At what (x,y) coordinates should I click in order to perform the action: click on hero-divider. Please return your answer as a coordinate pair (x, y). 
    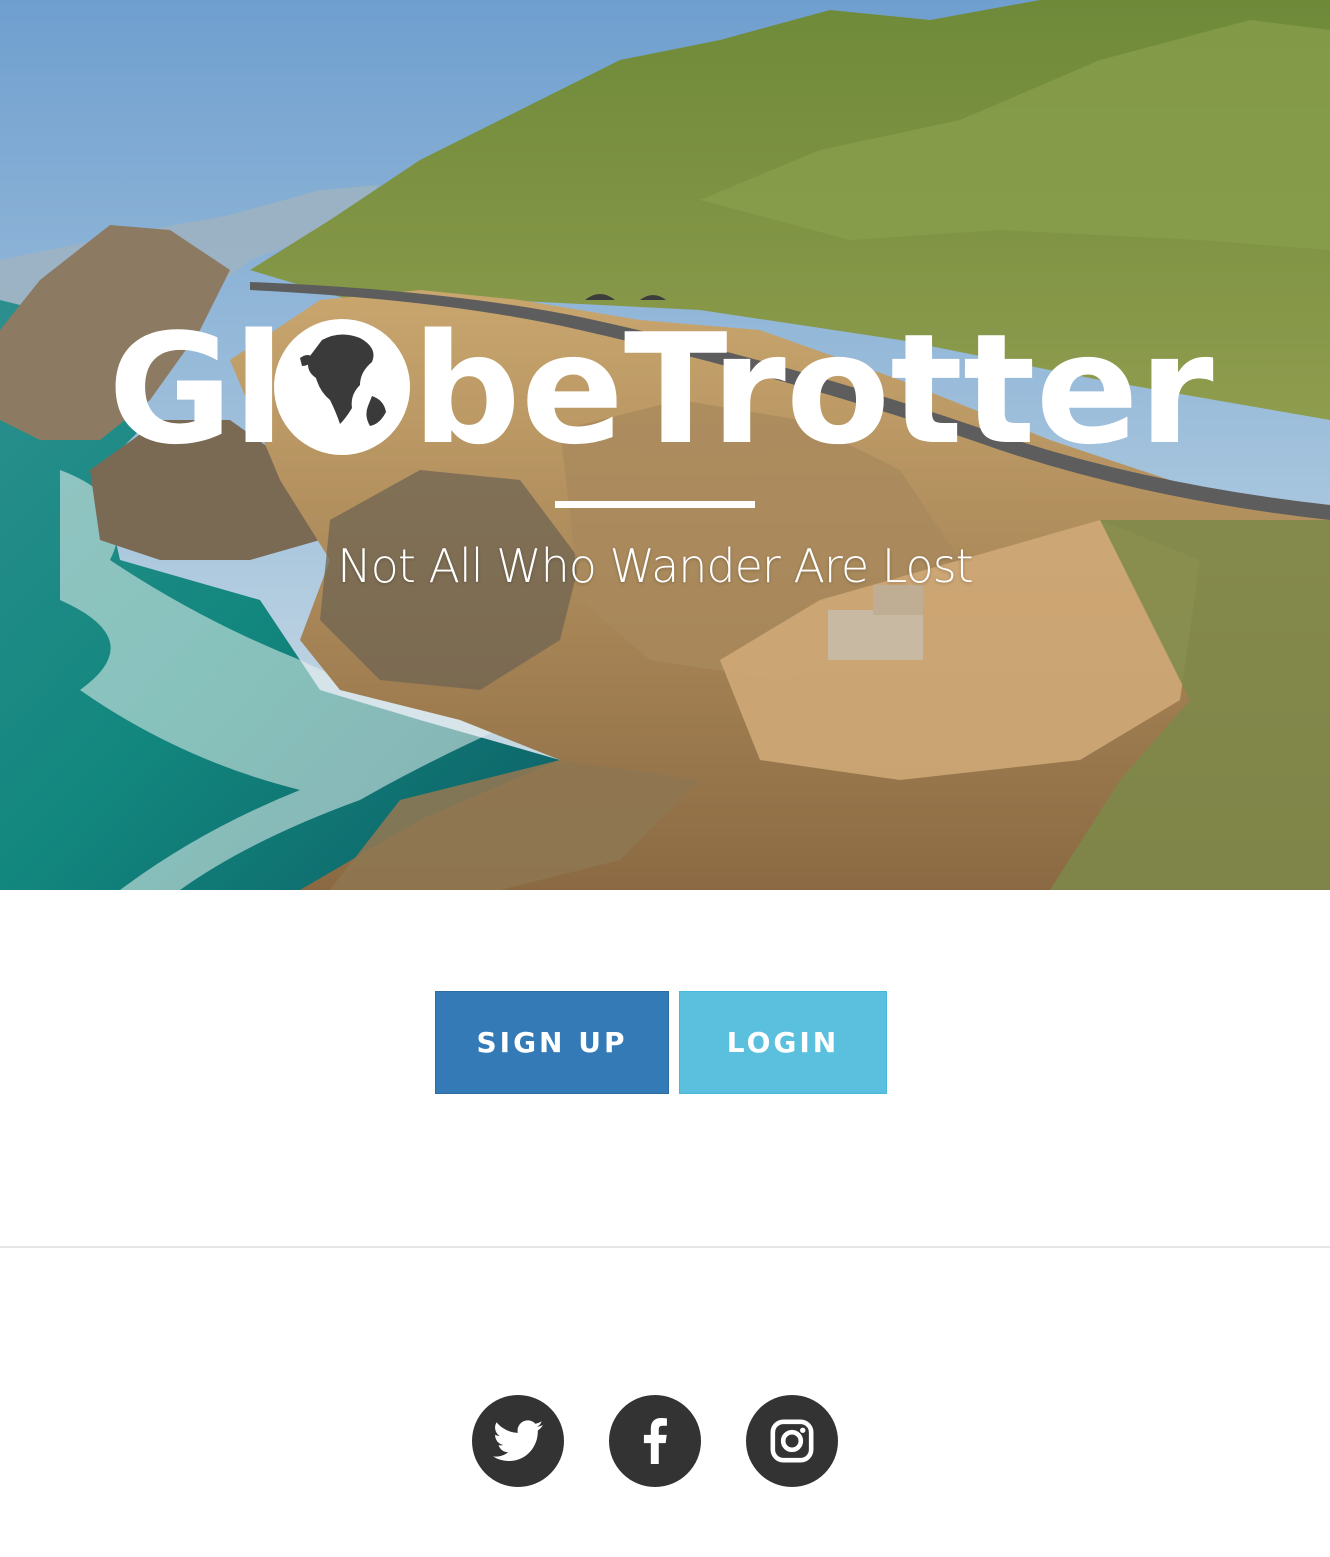
    Looking at the image, I should click on (655, 504).